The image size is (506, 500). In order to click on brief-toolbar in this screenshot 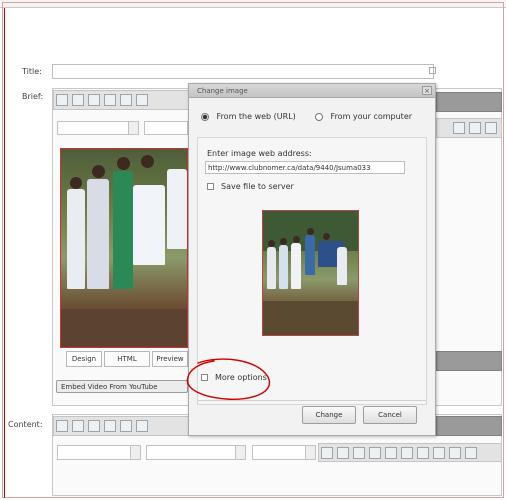, I will do `click(123, 100)`.